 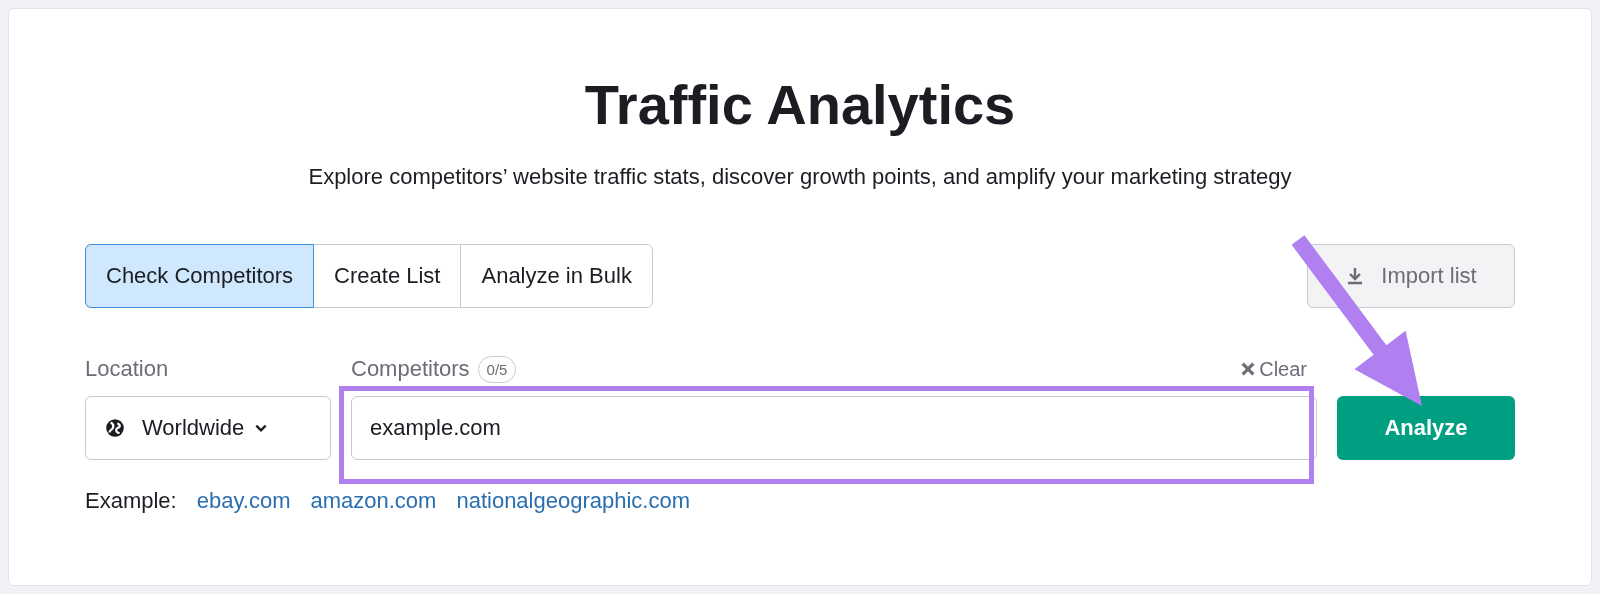 What do you see at coordinates (1426, 428) in the screenshot?
I see `analyze-button: Analyze` at bounding box center [1426, 428].